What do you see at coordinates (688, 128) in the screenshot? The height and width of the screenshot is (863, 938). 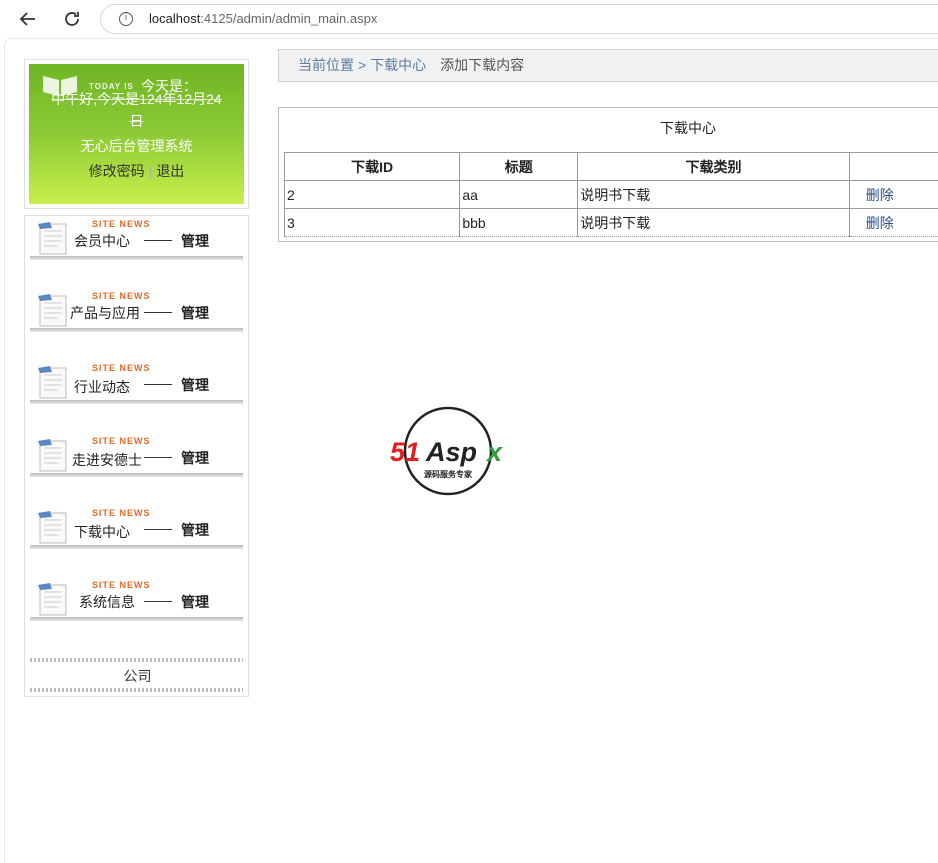 I see `panel-title: 下载中心` at bounding box center [688, 128].